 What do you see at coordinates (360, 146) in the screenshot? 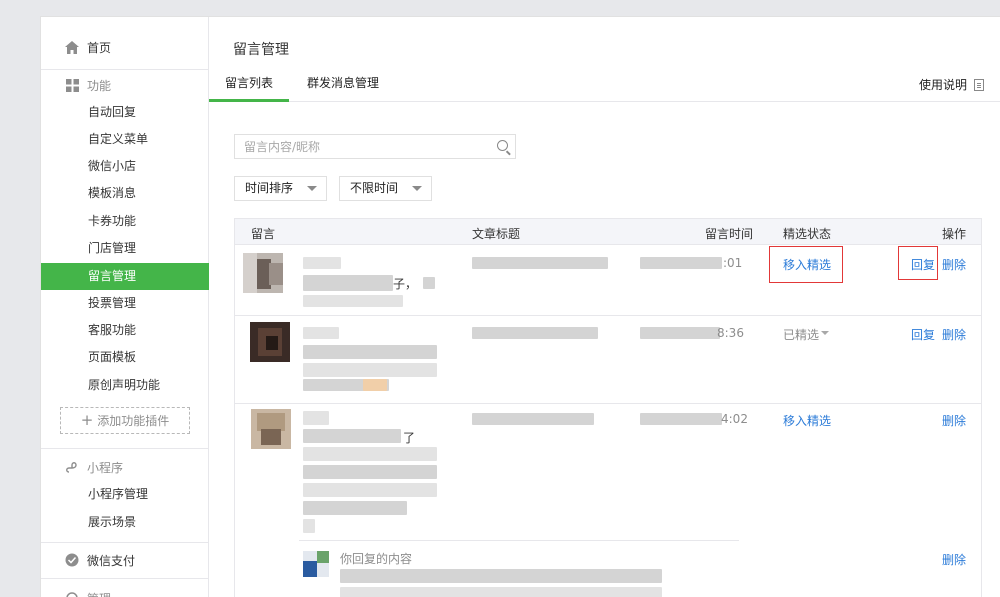
I see `search-input` at bounding box center [360, 146].